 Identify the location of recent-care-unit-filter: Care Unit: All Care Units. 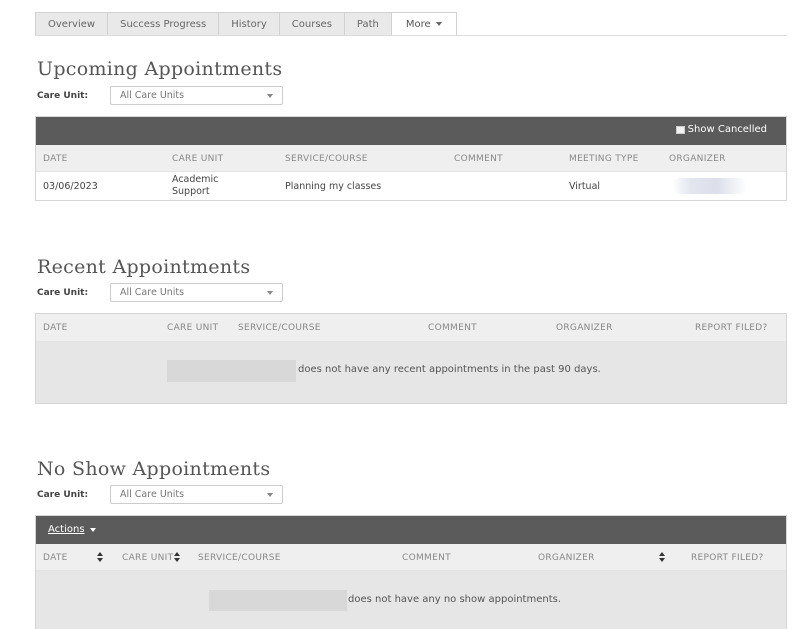
(160, 292).